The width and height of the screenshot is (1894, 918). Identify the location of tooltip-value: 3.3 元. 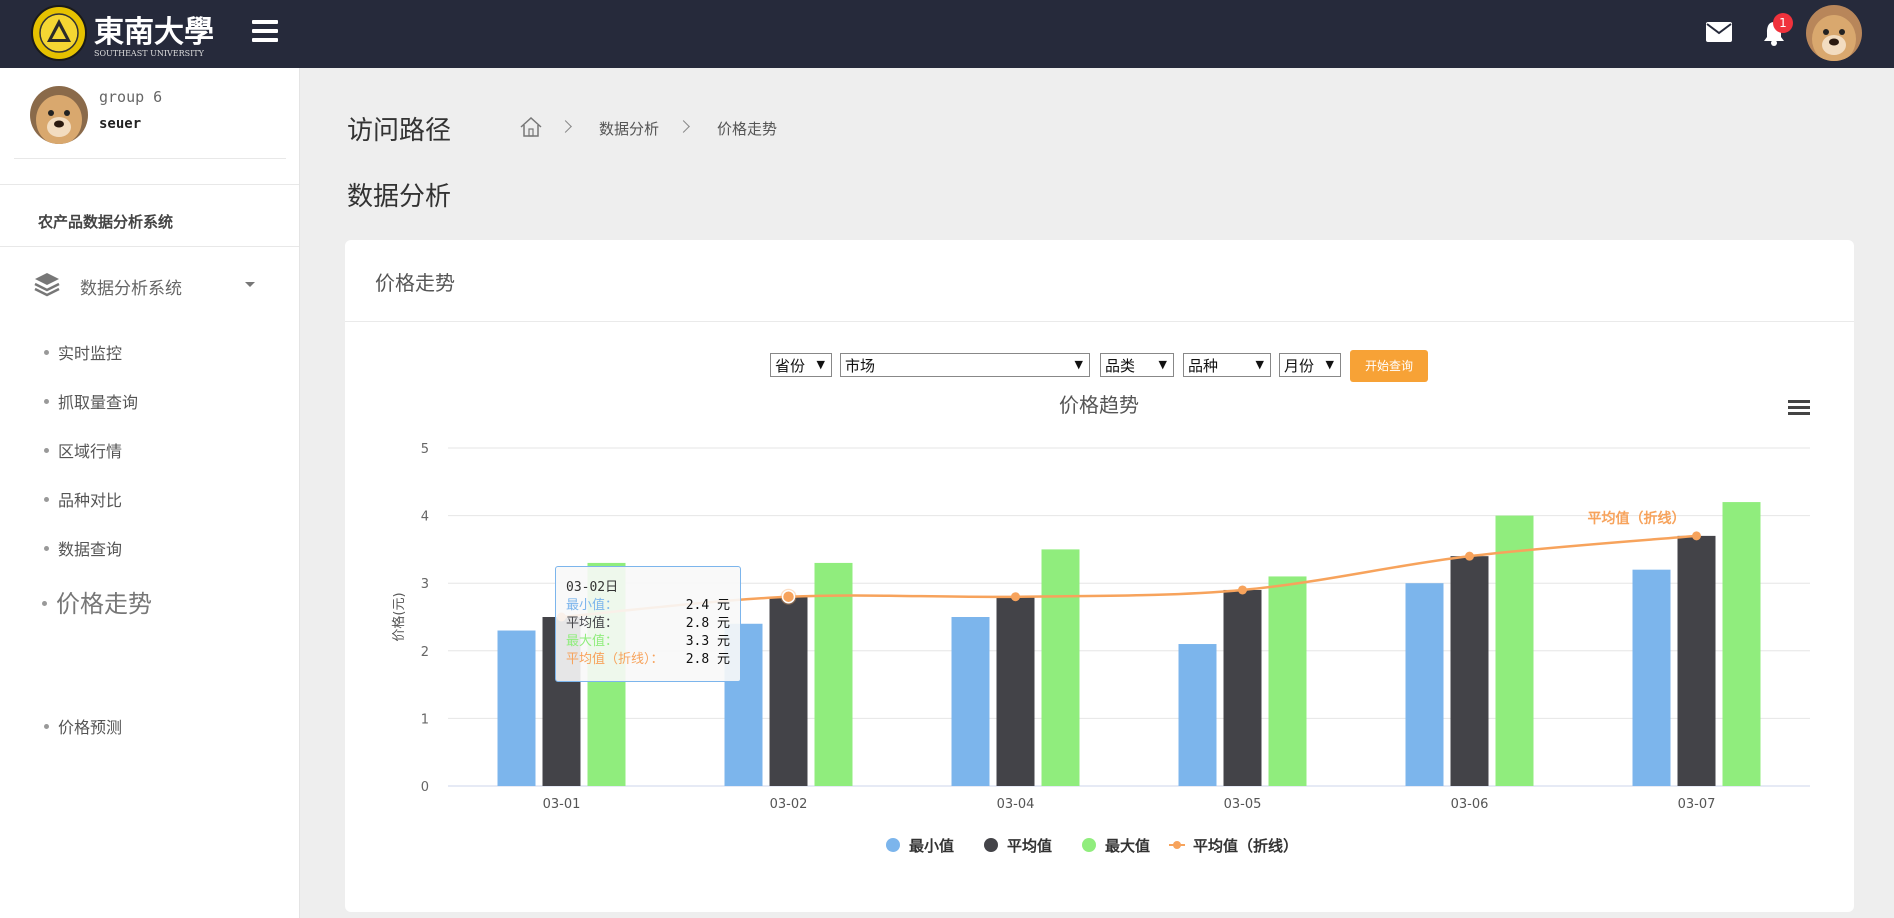
(707, 641).